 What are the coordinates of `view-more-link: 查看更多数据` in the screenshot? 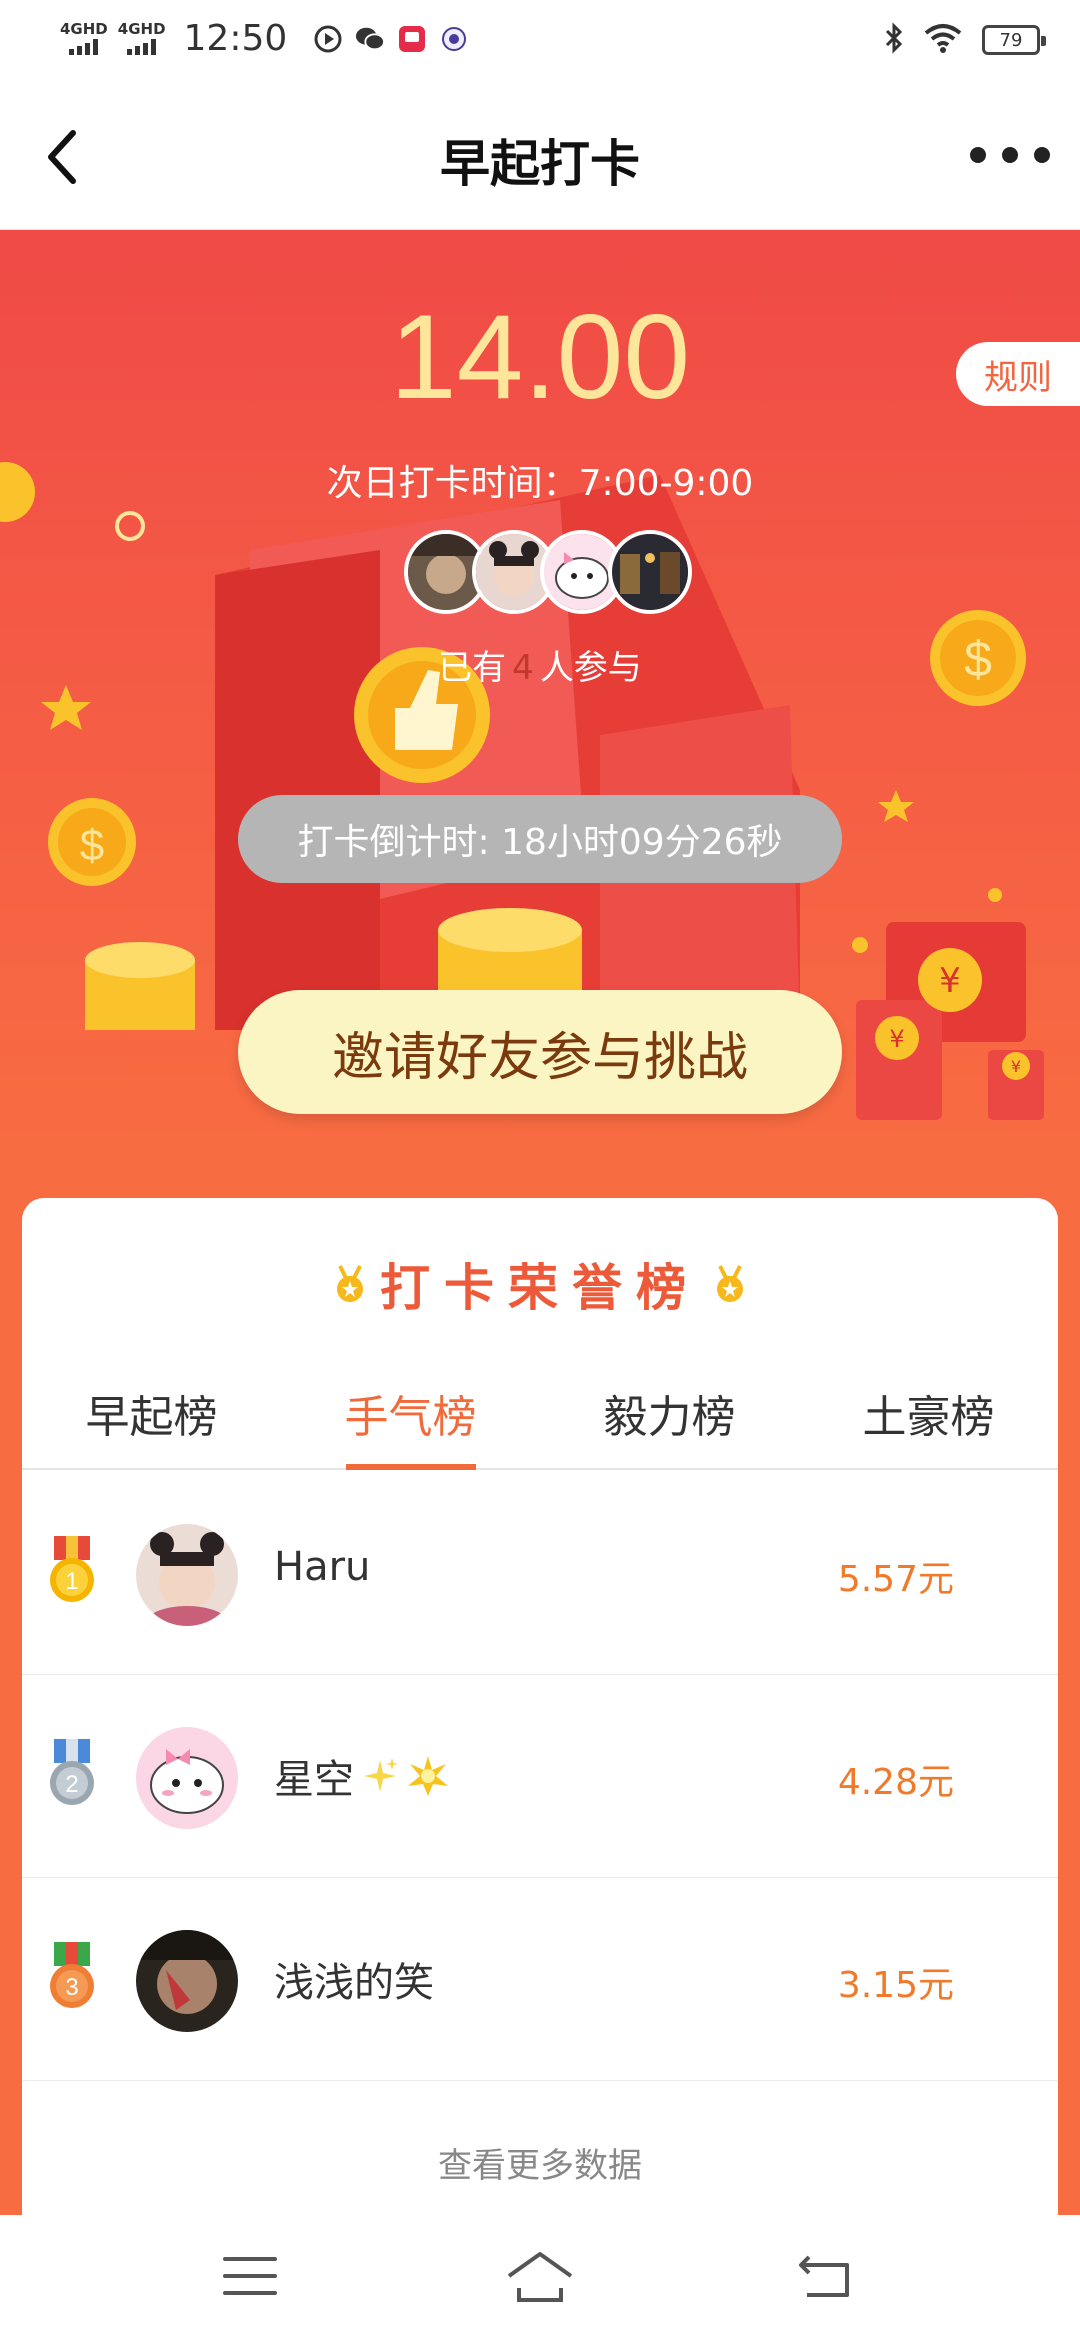 It's located at (540, 2162).